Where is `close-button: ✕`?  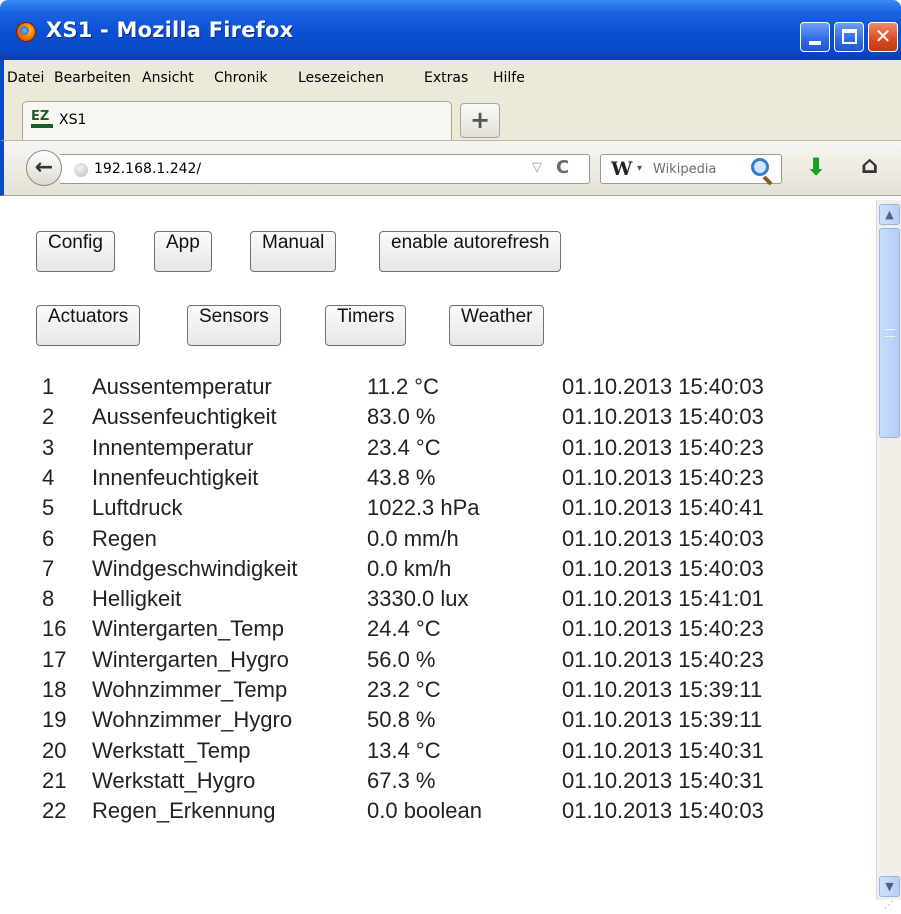
close-button: ✕ is located at coordinates (883, 37).